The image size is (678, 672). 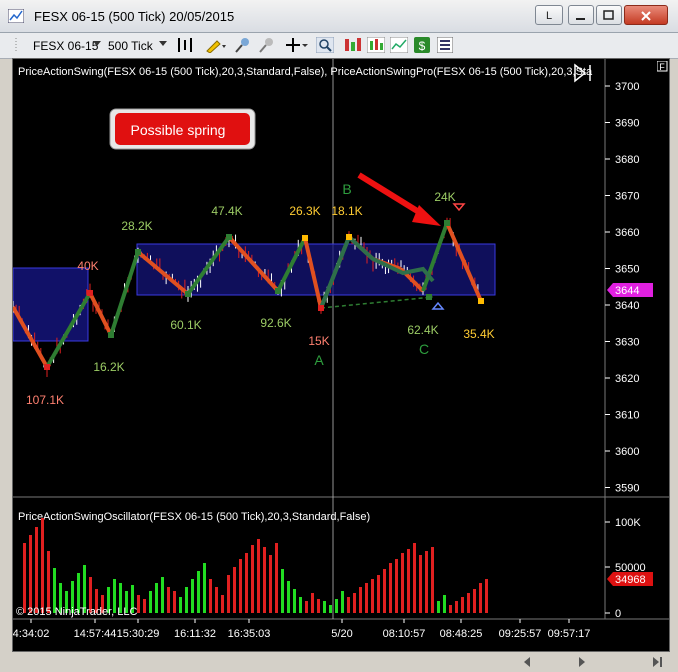 I want to click on price-tick-label: 3590, so click(x=627, y=489).